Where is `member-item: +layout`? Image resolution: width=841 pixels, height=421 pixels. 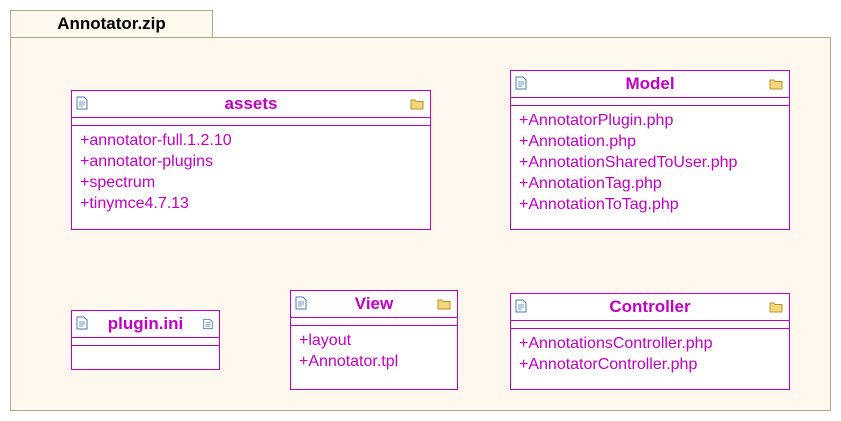 member-item: +layout is located at coordinates (325, 340).